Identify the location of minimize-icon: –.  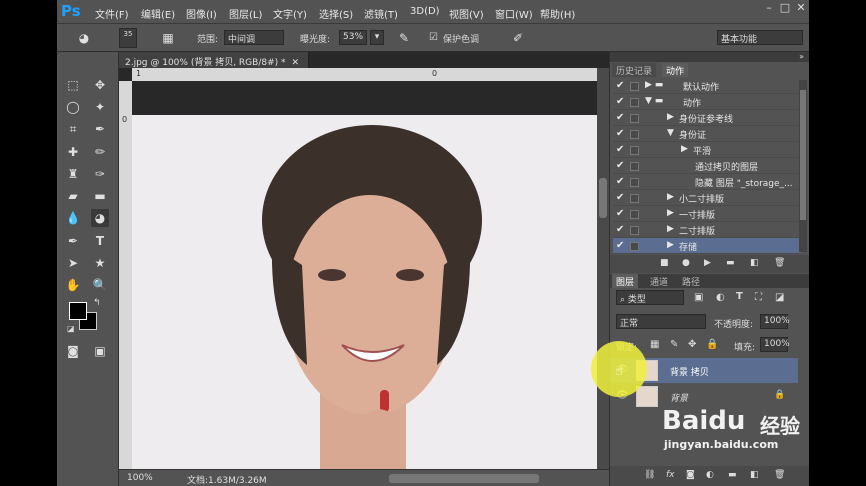
(769, 8).